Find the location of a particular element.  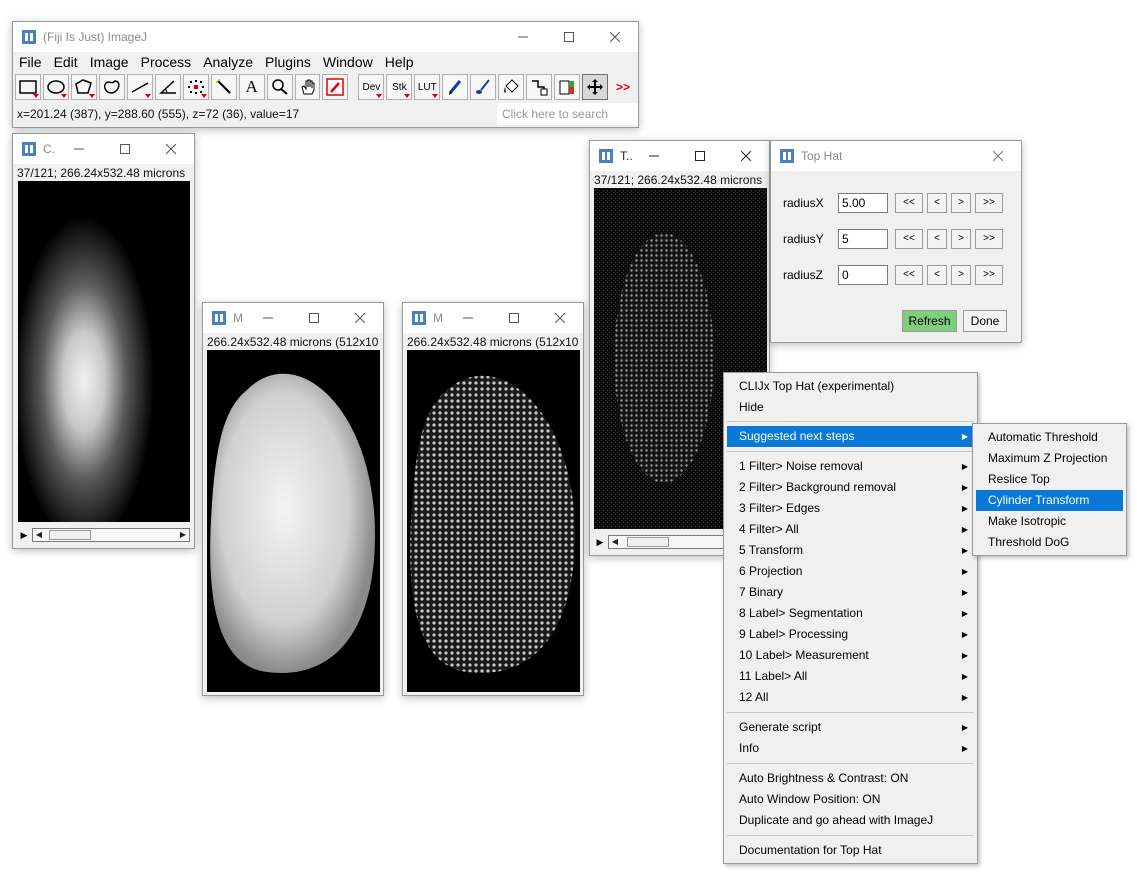

submenu-item-threshold-dog: Threshold DoG is located at coordinates (1049, 542).